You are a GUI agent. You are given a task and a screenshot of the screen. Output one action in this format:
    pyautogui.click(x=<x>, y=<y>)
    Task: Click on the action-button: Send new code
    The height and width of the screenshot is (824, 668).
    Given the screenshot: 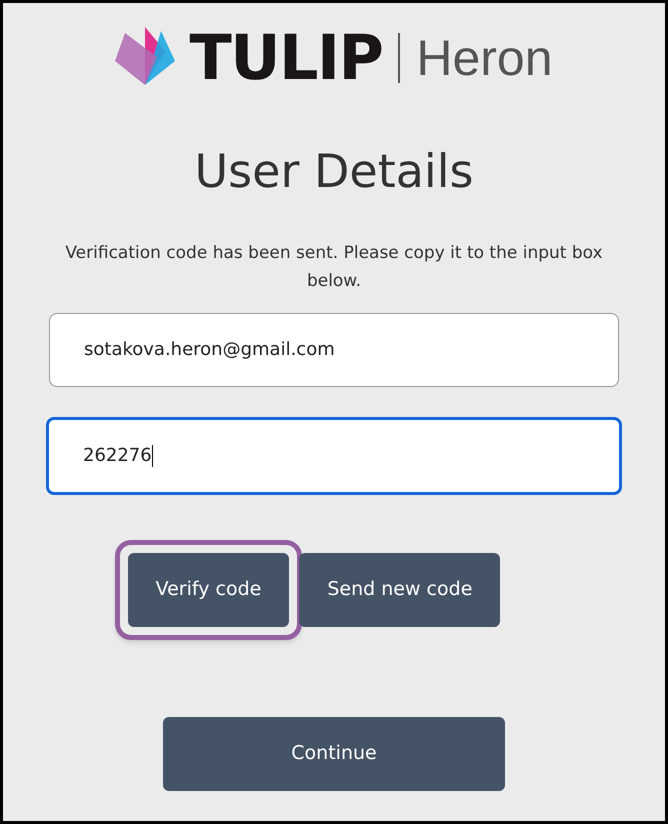 What is the action you would take?
    pyautogui.click(x=399, y=589)
    